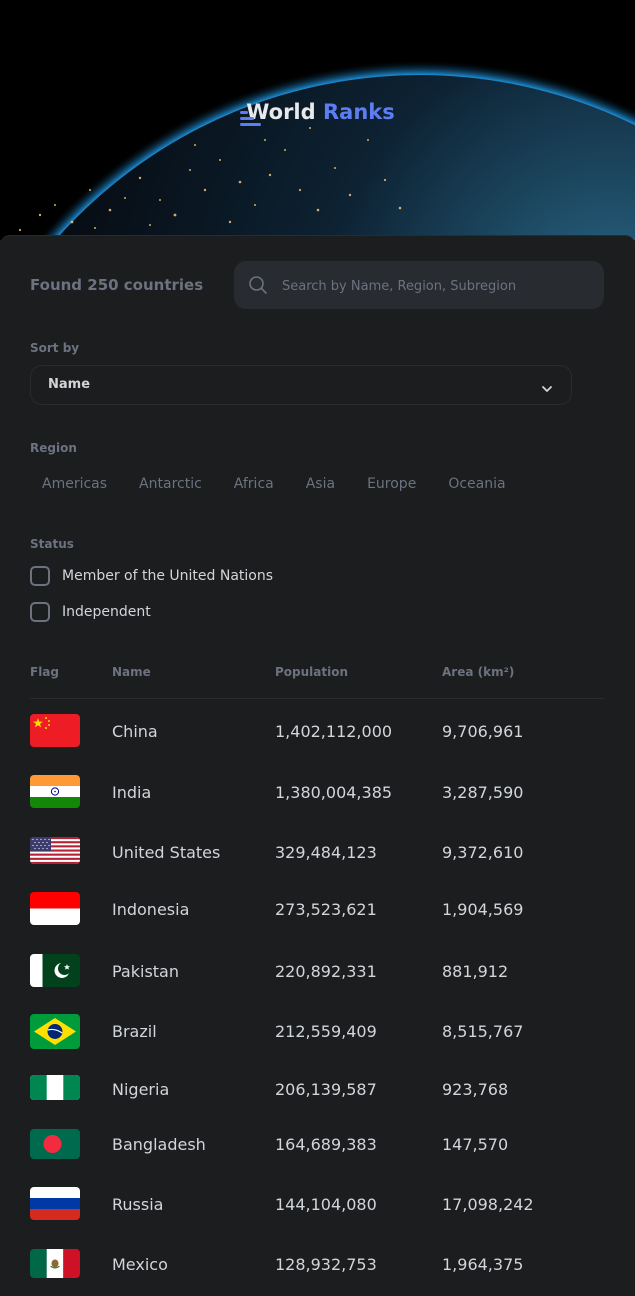 The width and height of the screenshot is (635, 1296). Describe the element at coordinates (547, 388) in the screenshot. I see `chevron-down-icon` at that location.